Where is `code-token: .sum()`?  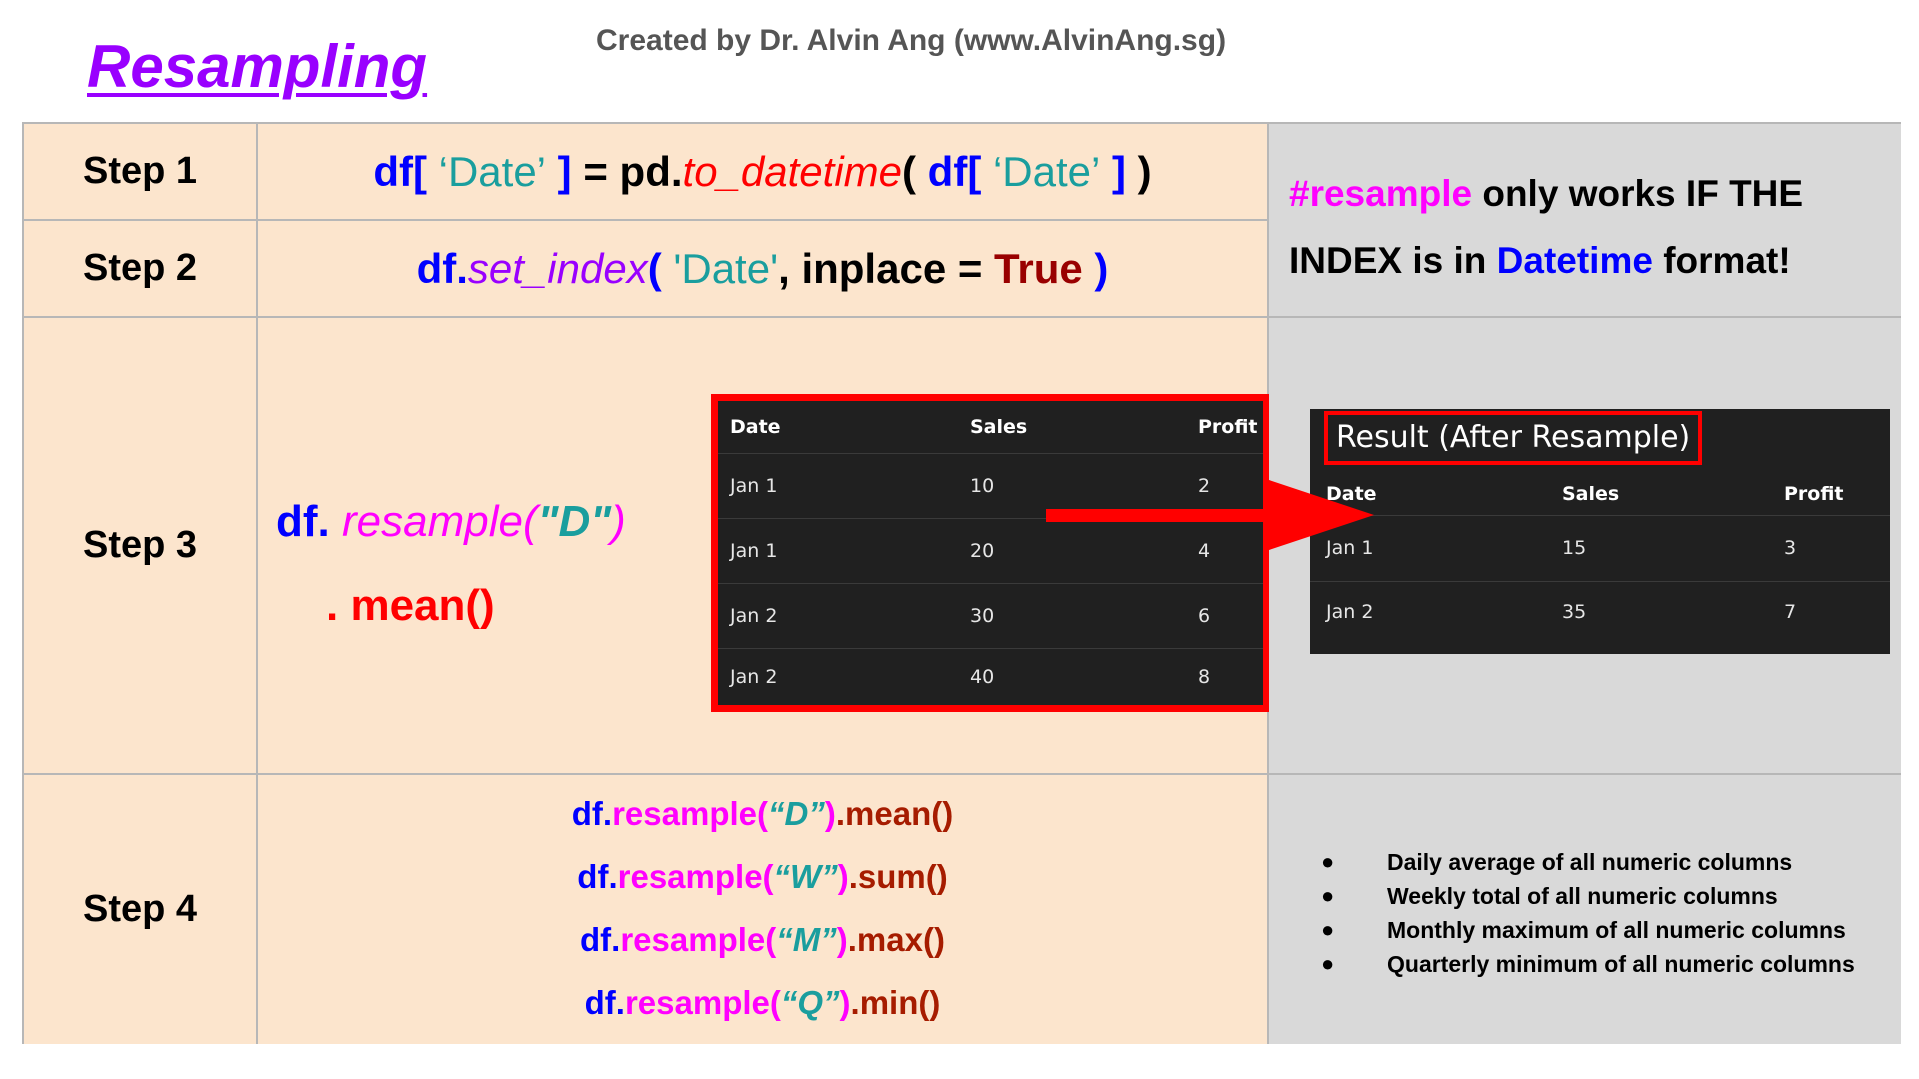 code-token: .sum() is located at coordinates (898, 876).